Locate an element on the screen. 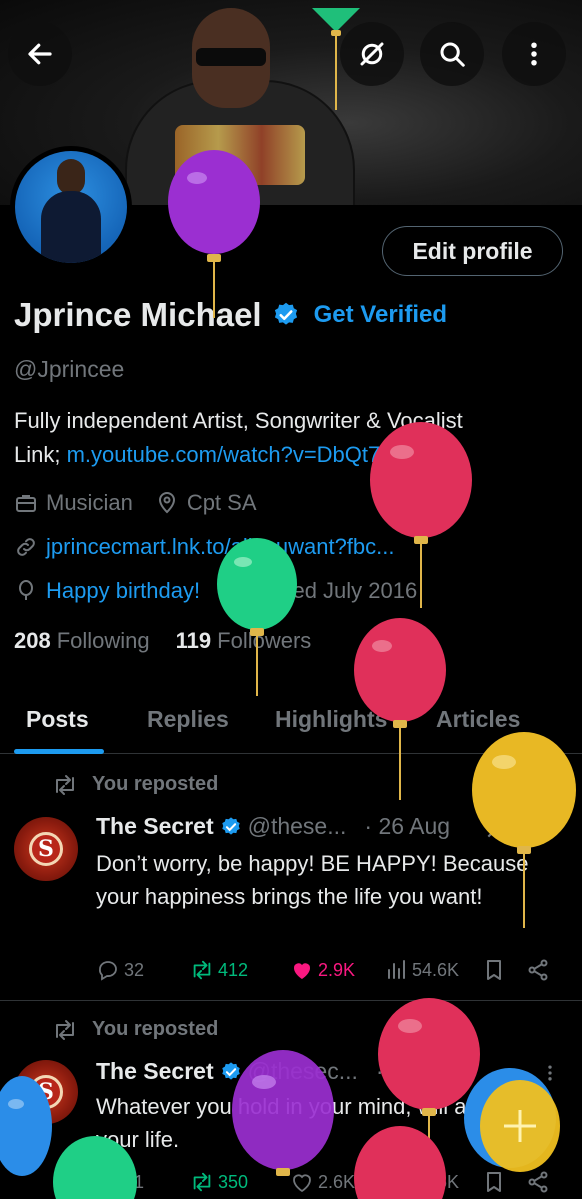 The image size is (582, 1199). repost-button: 350 is located at coordinates (219, 1182).